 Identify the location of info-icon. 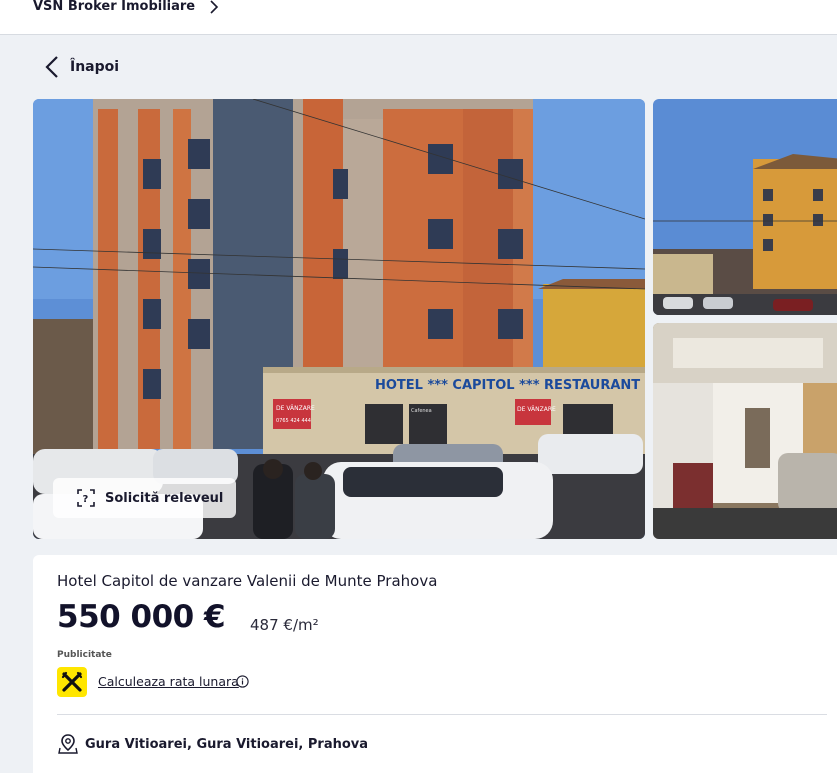
(242, 681).